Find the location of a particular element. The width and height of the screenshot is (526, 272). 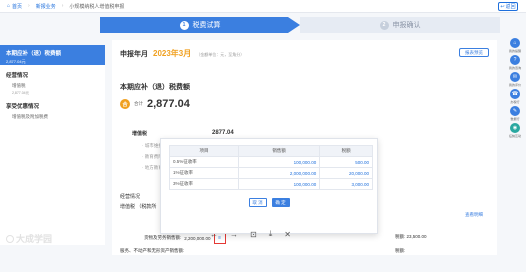

phone-icon: ☎ is located at coordinates (515, 94).